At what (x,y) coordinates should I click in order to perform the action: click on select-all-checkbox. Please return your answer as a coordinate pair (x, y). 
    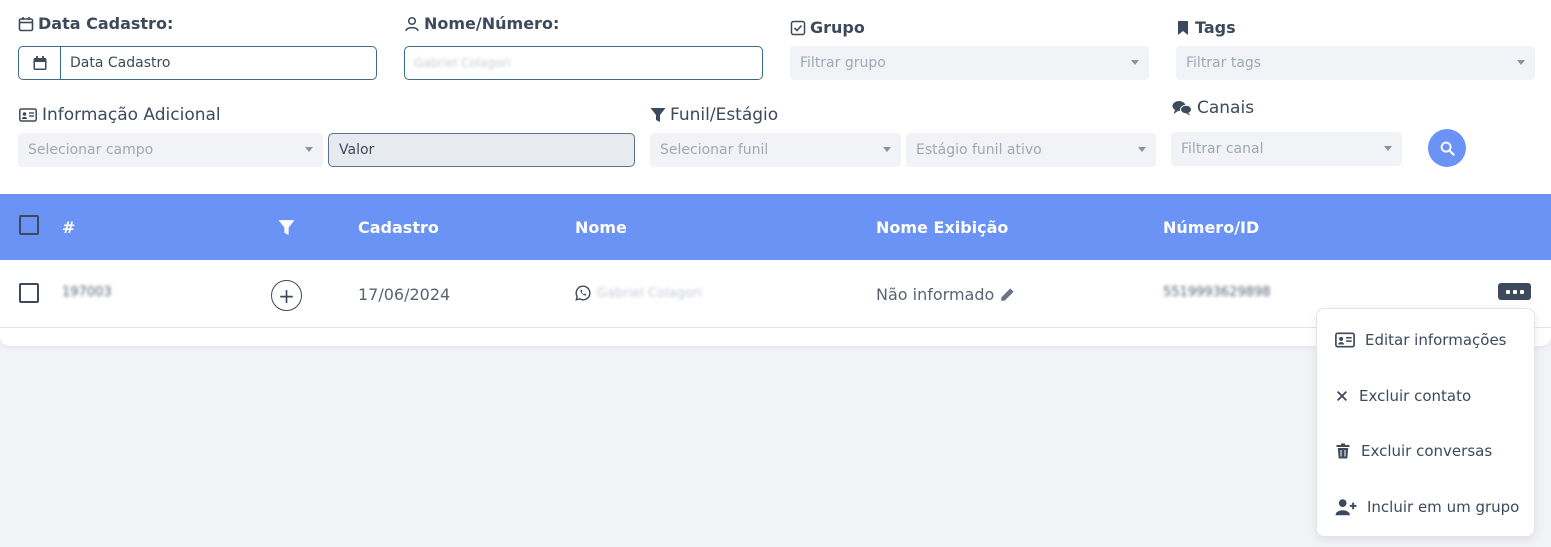
    Looking at the image, I should click on (29, 225).